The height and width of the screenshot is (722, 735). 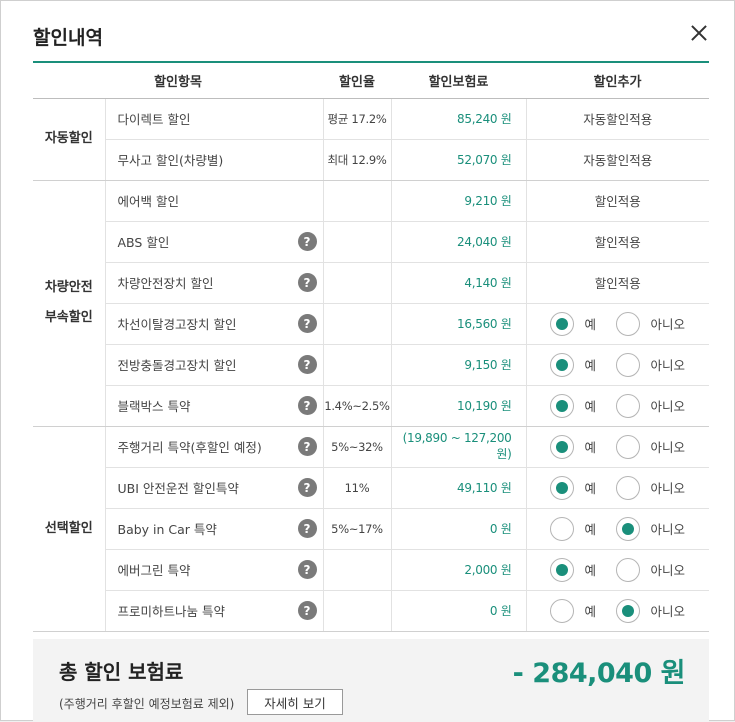 I want to click on discount-name-wrap: ABS 할인?, so click(x=220, y=241).